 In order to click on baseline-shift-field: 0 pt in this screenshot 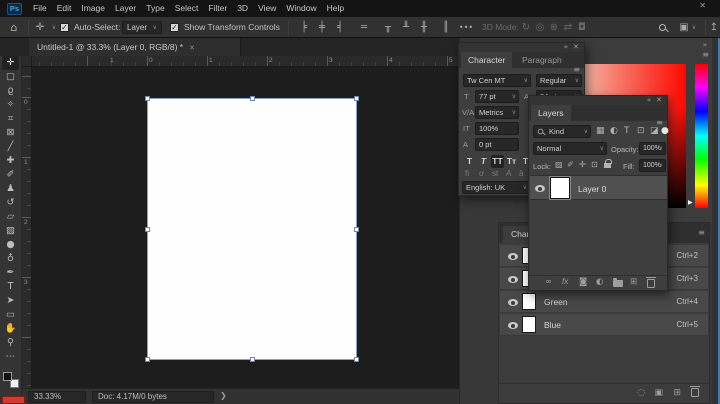, I will do `click(497, 144)`.